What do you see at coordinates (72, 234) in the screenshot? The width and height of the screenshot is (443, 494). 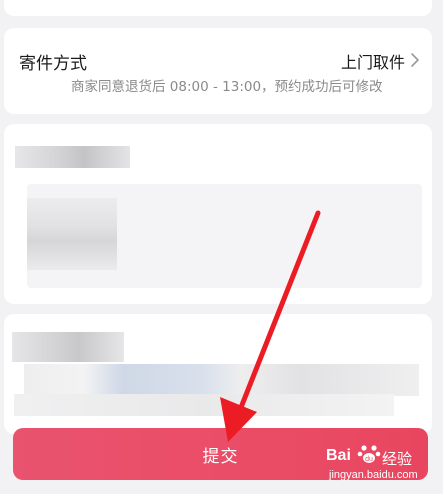 I see `blurred-image-thumb` at bounding box center [72, 234].